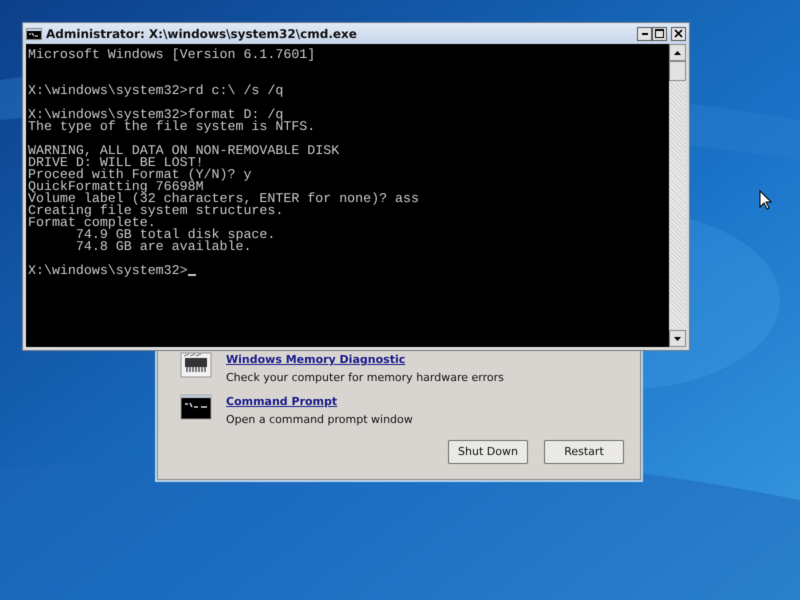 The image size is (800, 600). Describe the element at coordinates (172, 127) in the screenshot. I see `console-line: The type of the file system is NTFS.` at that location.